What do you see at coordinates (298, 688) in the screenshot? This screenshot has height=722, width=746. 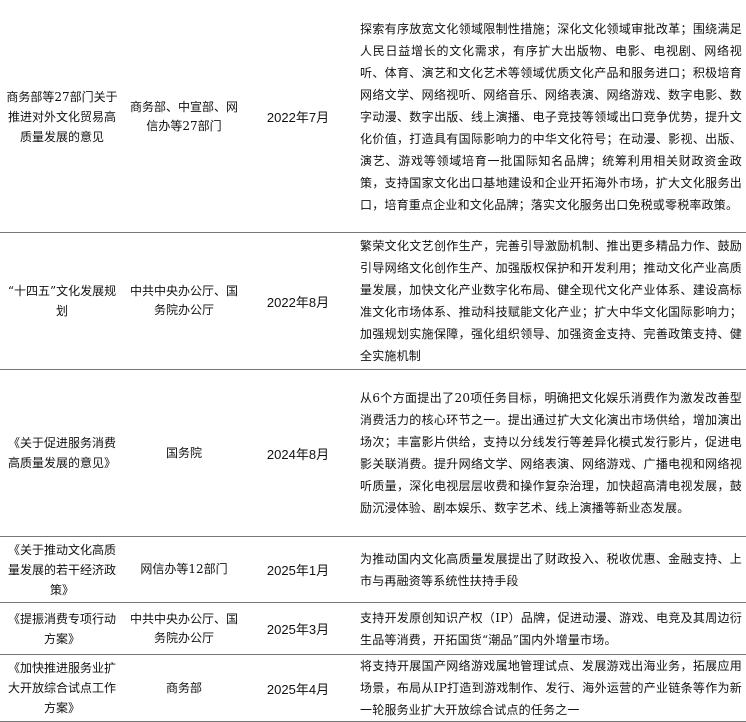 I see `policy-date: 2025年4月` at bounding box center [298, 688].